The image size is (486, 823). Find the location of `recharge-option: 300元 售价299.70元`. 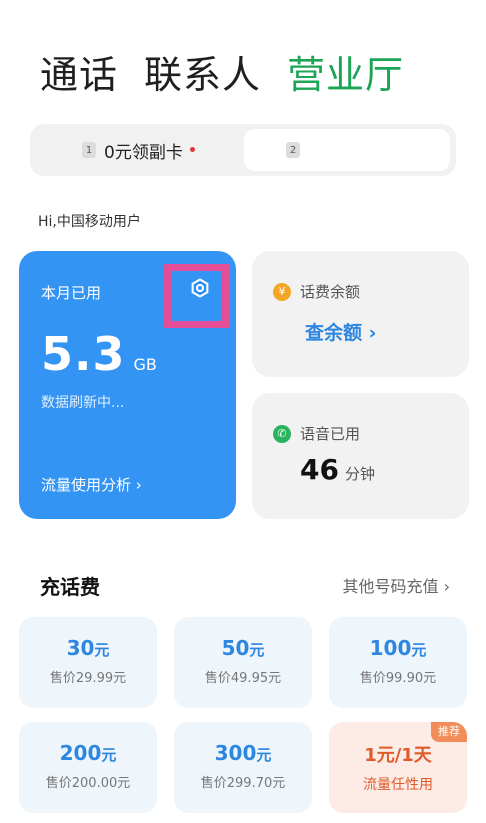

recharge-option: 300元 售价299.70元 is located at coordinates (243, 767).